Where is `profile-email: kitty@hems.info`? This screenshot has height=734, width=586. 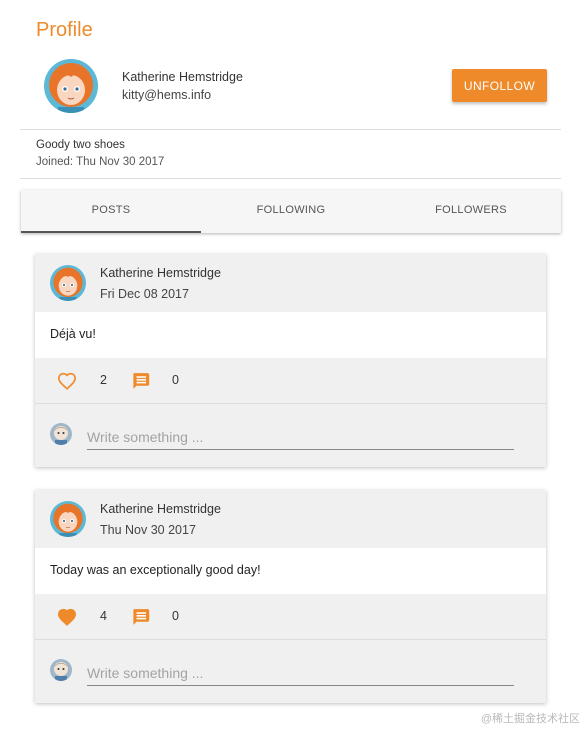
profile-email: kitty@hems.info is located at coordinates (167, 95).